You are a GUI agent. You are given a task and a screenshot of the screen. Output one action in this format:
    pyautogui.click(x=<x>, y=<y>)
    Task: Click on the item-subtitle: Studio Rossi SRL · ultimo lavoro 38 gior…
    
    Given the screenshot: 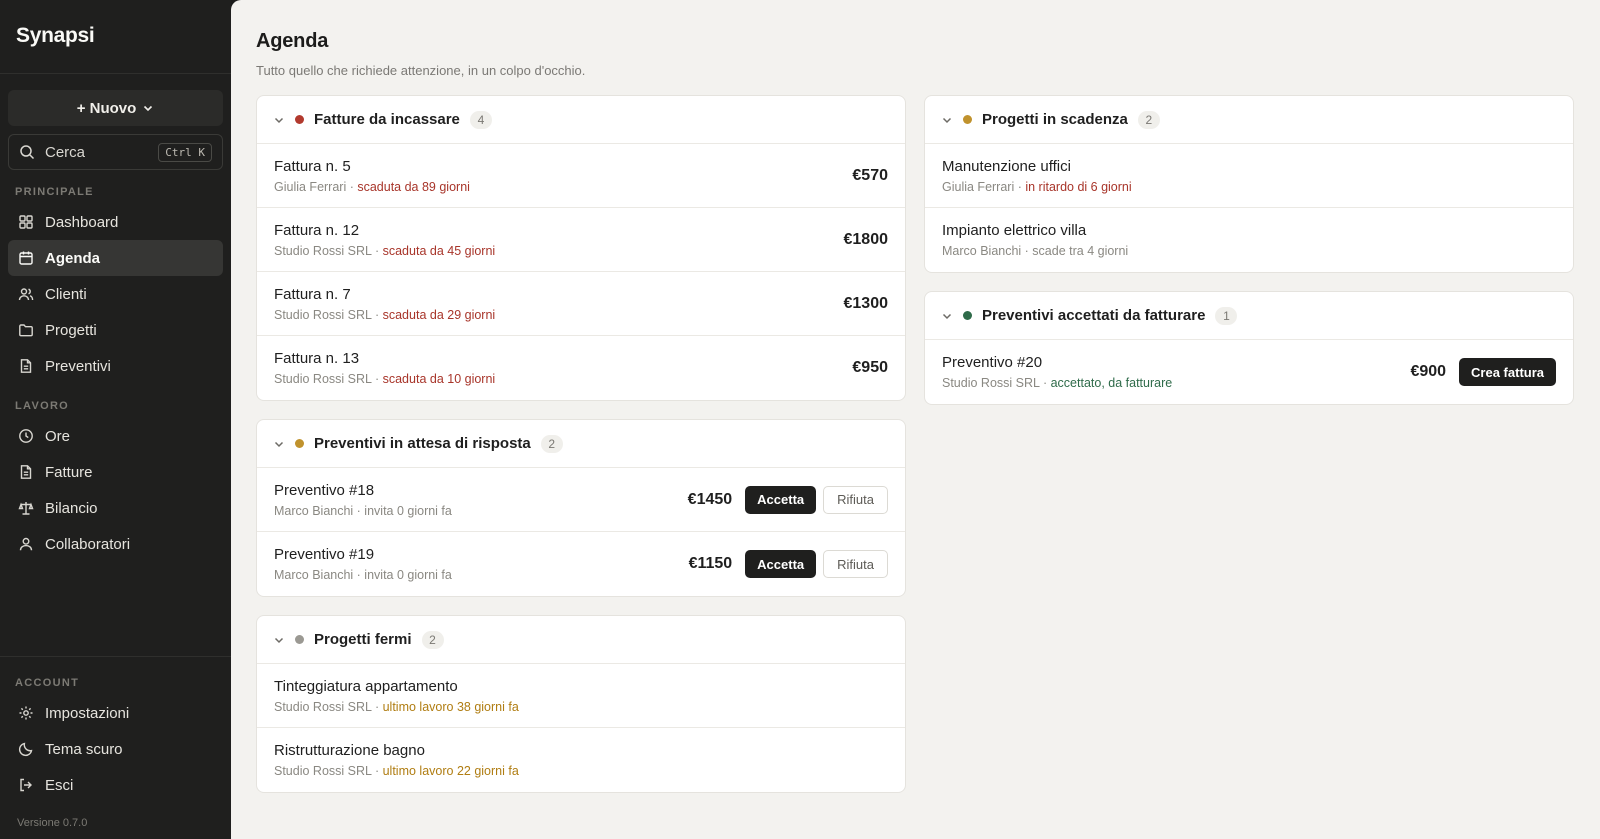 What is the action you would take?
    pyautogui.click(x=581, y=707)
    